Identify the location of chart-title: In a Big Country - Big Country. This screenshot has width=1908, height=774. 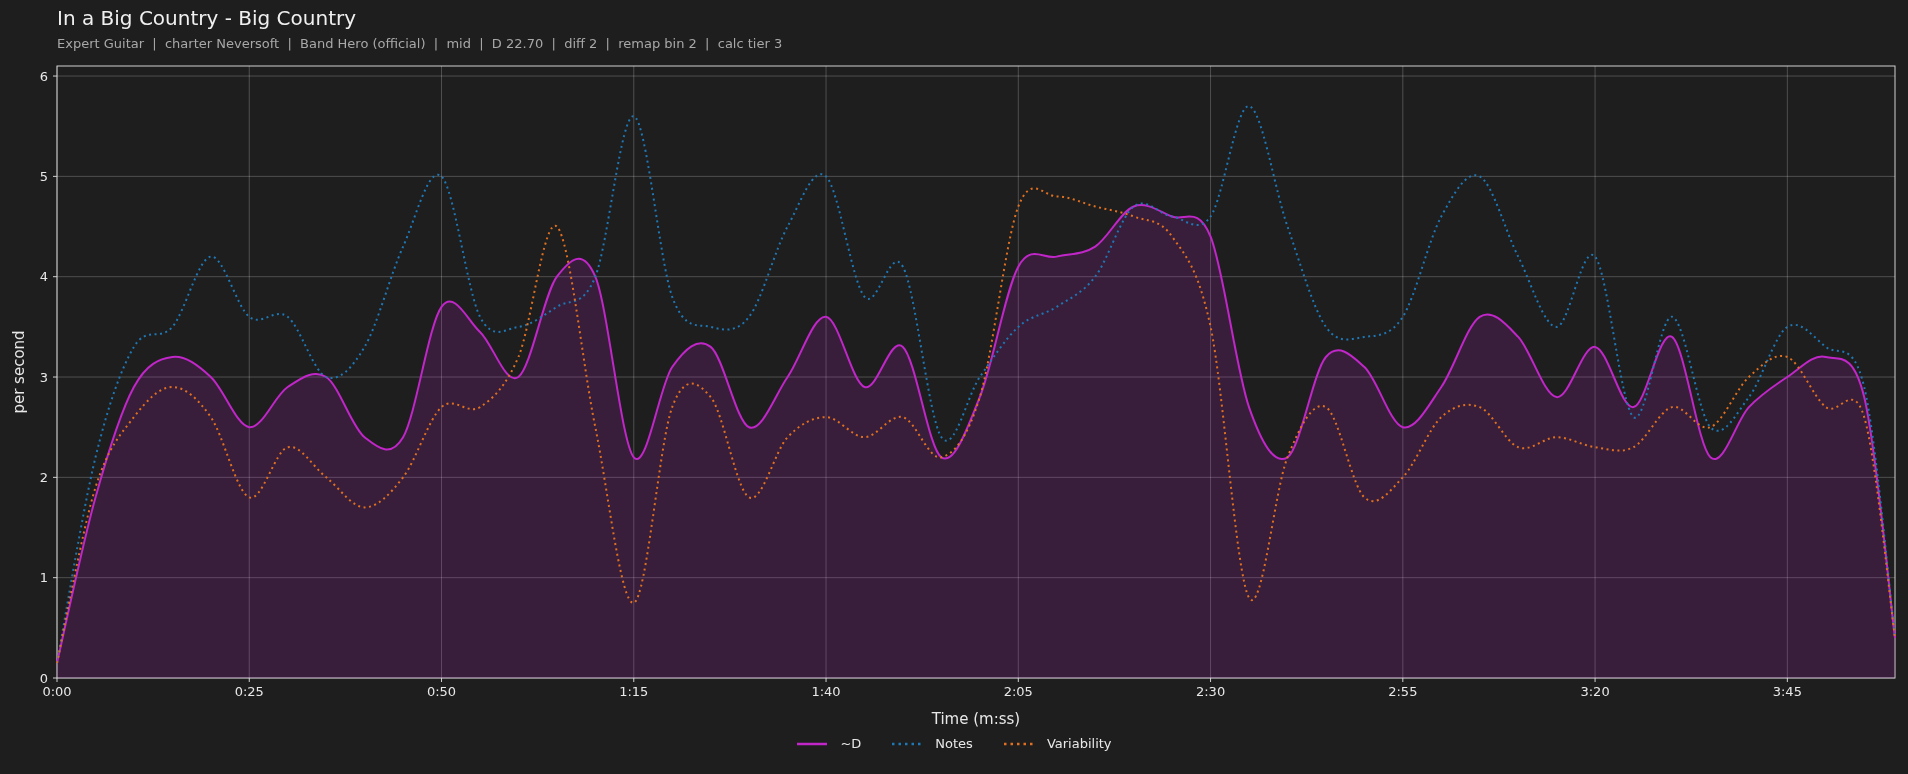
(207, 18).